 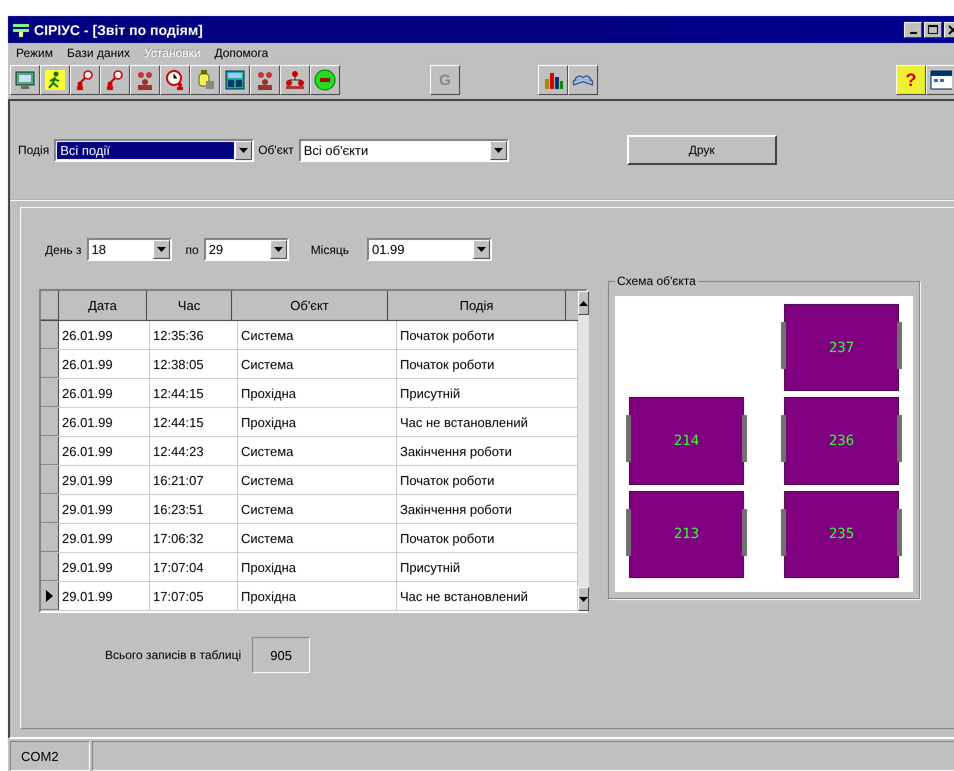 I want to click on table-row: 29.01.99 17:07:04 Прохідна Присутній, so click(x=309, y=567).